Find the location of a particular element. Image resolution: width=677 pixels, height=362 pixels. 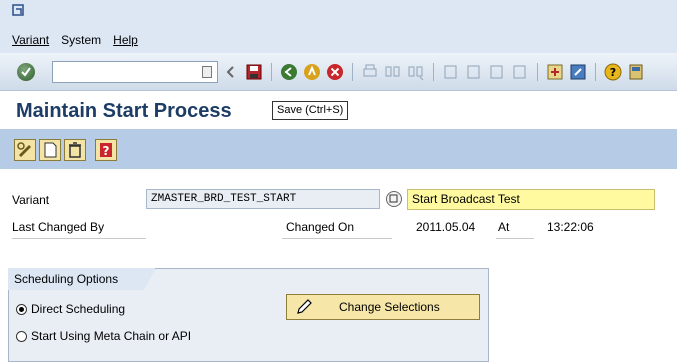

last-page-icon is located at coordinates (520, 72).